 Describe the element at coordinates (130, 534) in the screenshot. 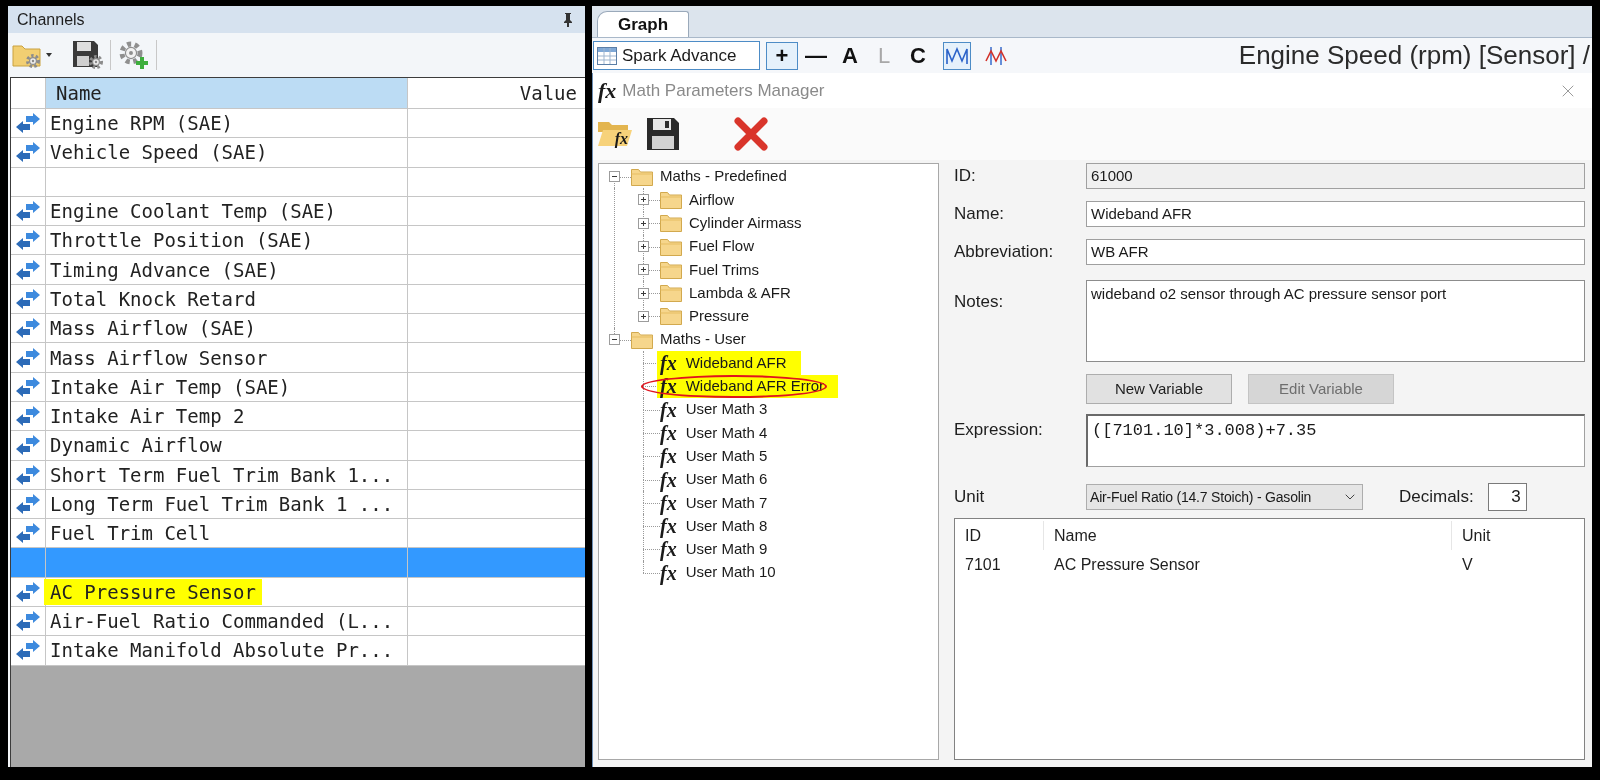

I see `channel-name: Fuel Trim Cell` at that location.